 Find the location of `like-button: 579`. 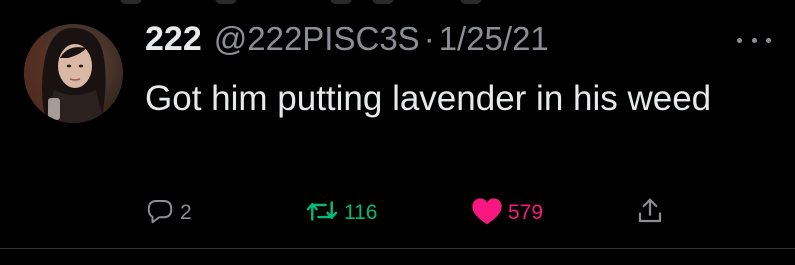

like-button: 579 is located at coordinates (507, 213).